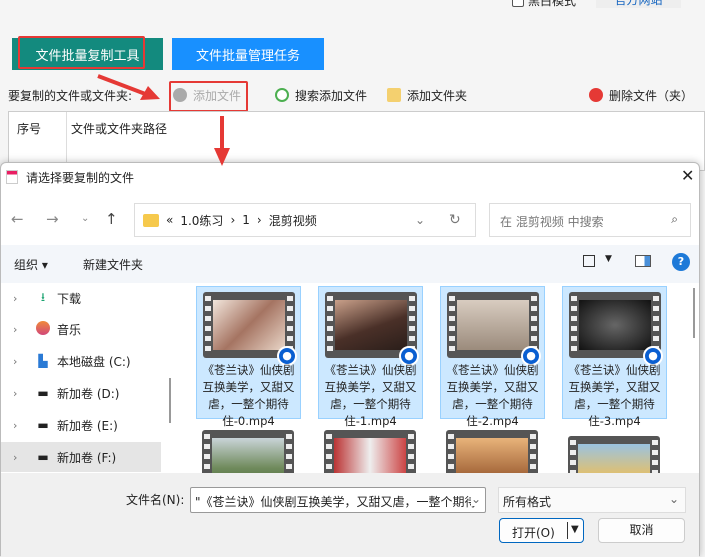 The width and height of the screenshot is (705, 557). What do you see at coordinates (350, 264) in the screenshot?
I see `command-bar: 组织 ▾ 新建文件夹 ▼ ?` at bounding box center [350, 264].